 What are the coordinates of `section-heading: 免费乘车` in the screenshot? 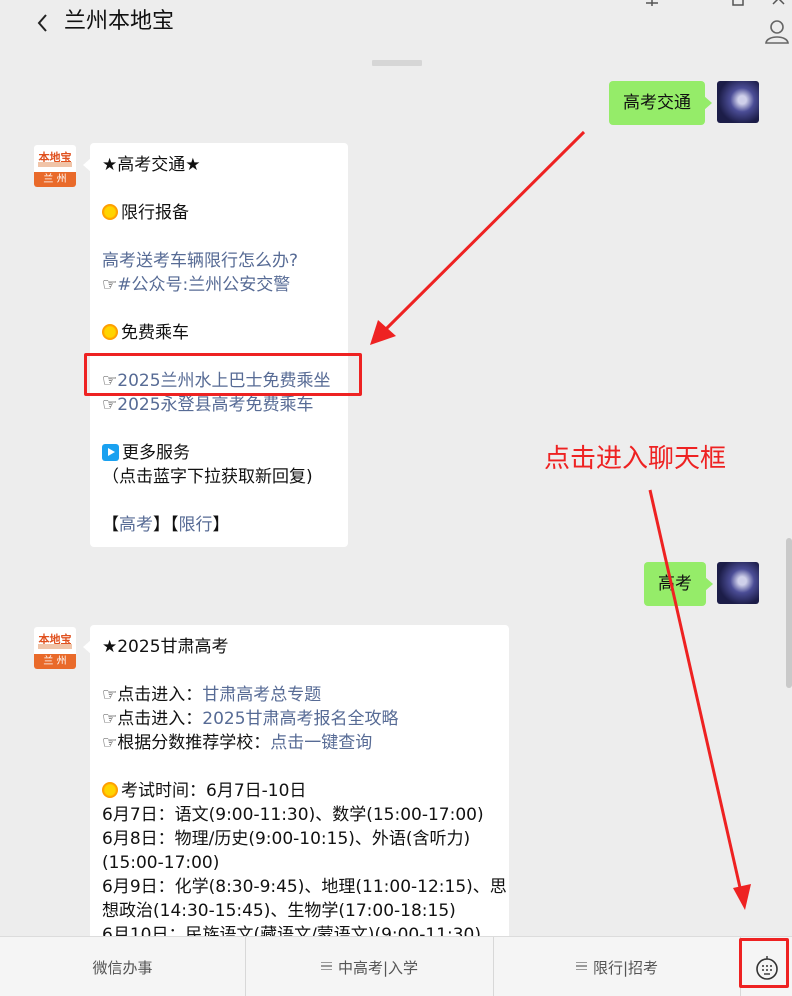 It's located at (219, 333).